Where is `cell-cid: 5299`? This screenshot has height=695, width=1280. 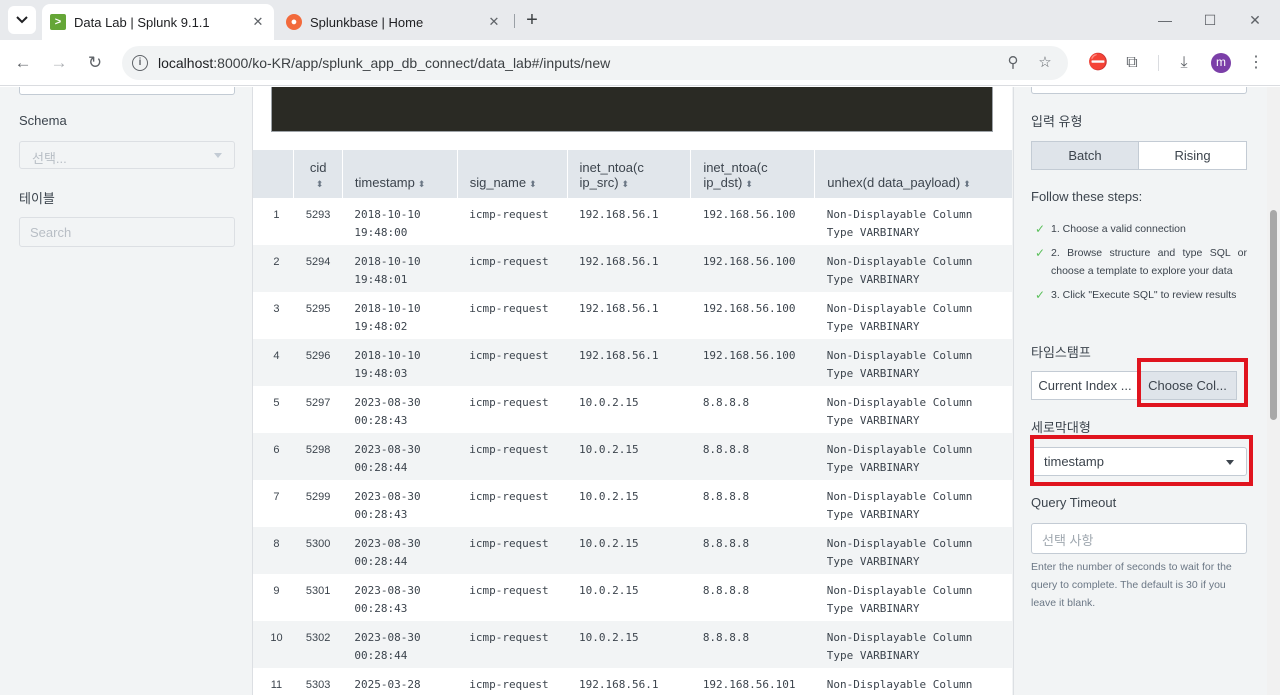
cell-cid: 5299 is located at coordinates (318, 497).